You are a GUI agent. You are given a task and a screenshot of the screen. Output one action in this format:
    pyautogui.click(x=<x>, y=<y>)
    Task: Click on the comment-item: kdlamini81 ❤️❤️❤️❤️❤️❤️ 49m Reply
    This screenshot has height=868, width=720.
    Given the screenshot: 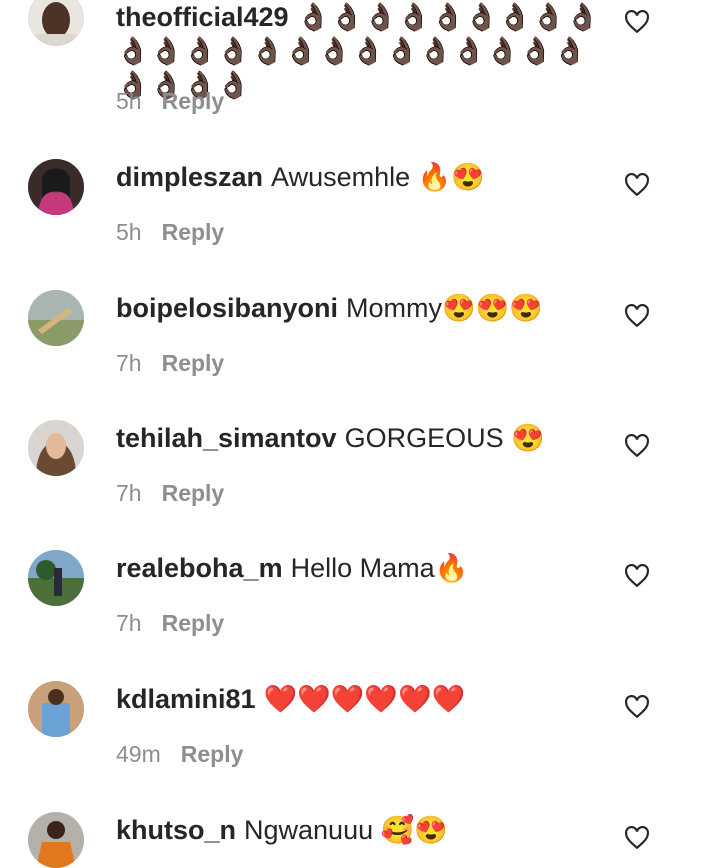 What is the action you would take?
    pyautogui.click(x=360, y=741)
    